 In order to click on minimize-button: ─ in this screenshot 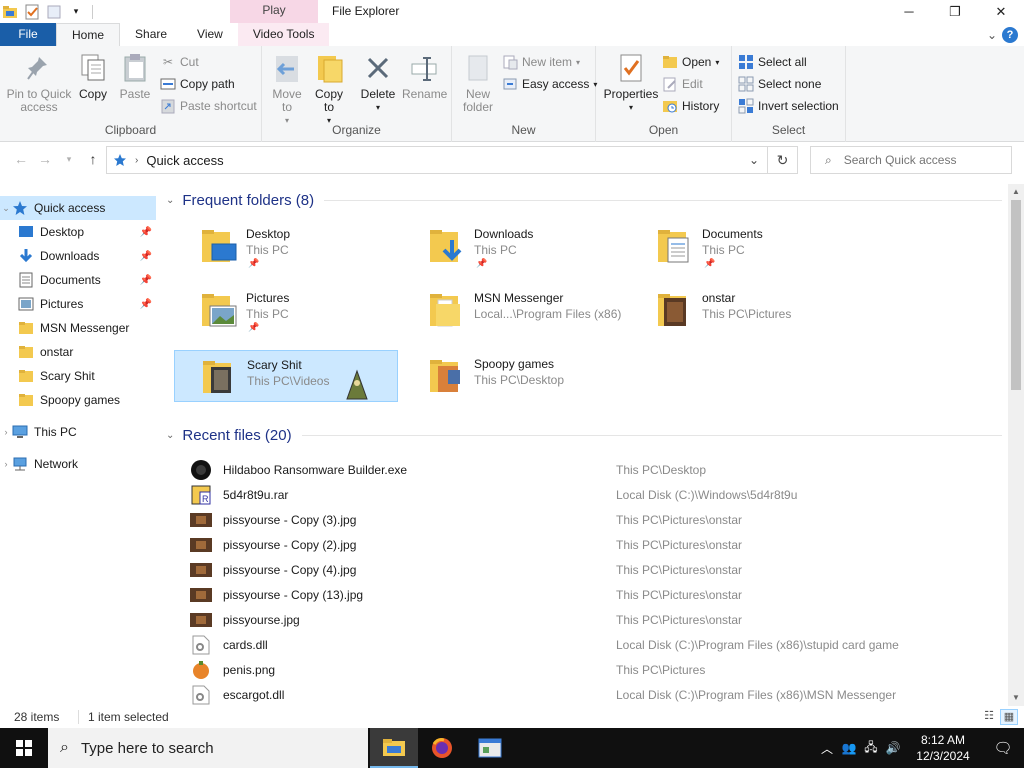, I will do `click(909, 11)`.